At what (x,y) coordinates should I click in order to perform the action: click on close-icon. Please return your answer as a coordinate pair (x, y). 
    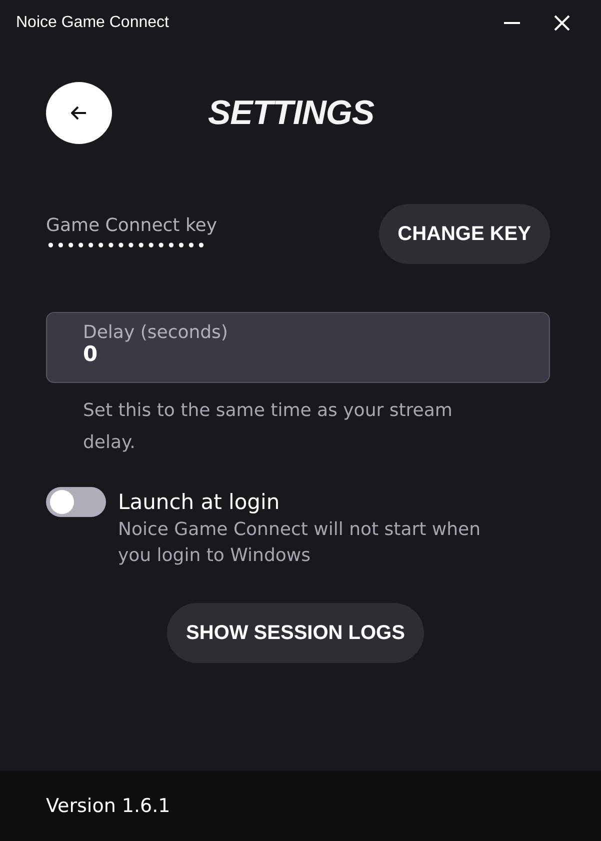
    Looking at the image, I should click on (562, 23).